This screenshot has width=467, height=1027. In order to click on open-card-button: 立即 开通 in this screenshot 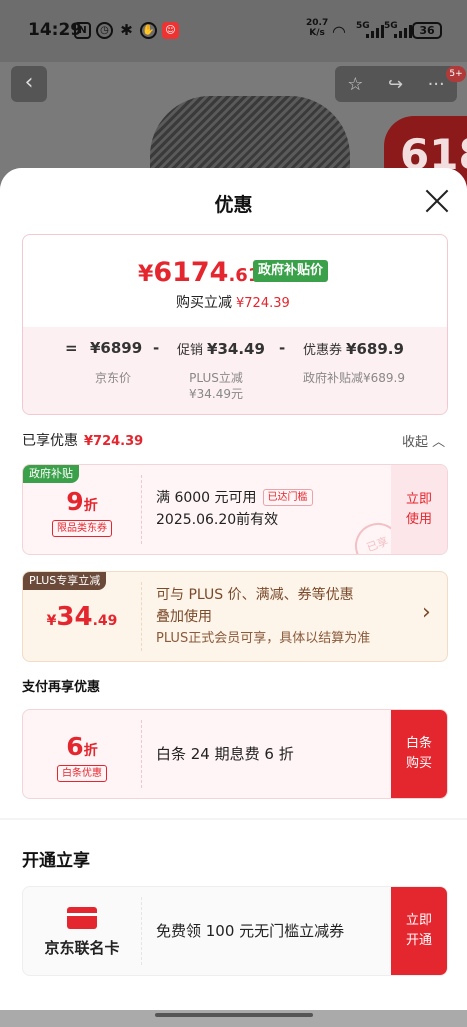, I will do `click(419, 931)`.